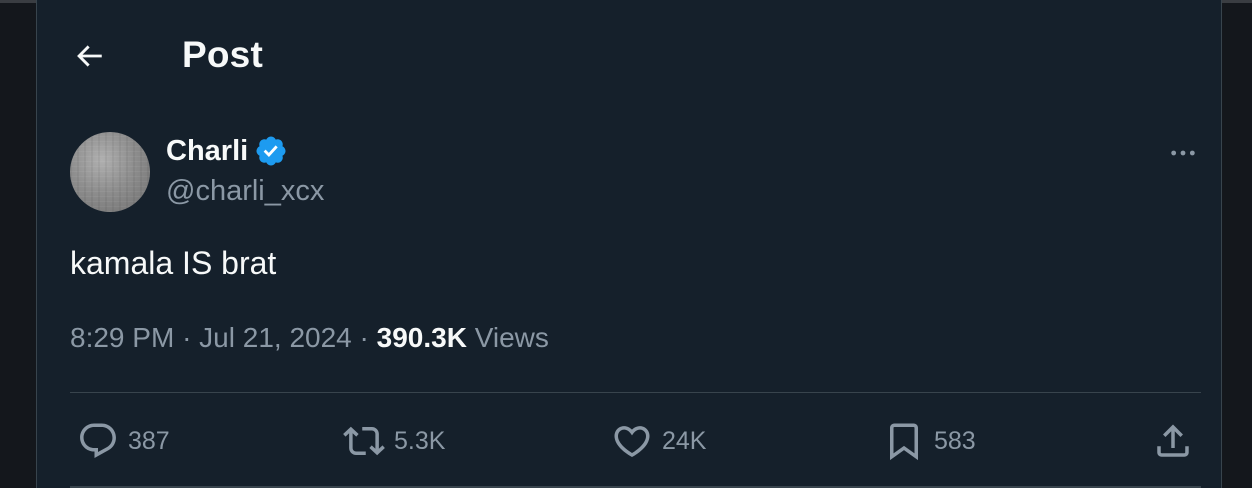 Image resolution: width=1252 pixels, height=488 pixels. What do you see at coordinates (207, 151) in the screenshot?
I see `author-name: Charli` at bounding box center [207, 151].